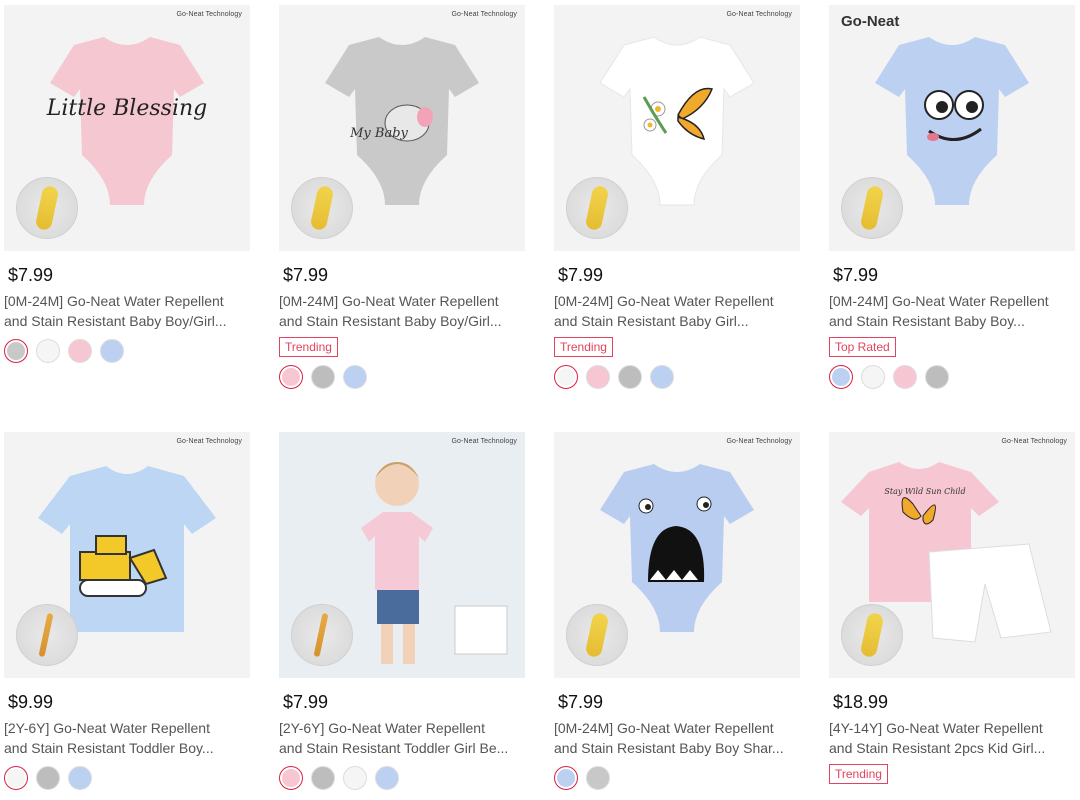  I want to click on product-title-line1: [4Y-14Y] Go-Neat Water Repellent, so click(952, 728).